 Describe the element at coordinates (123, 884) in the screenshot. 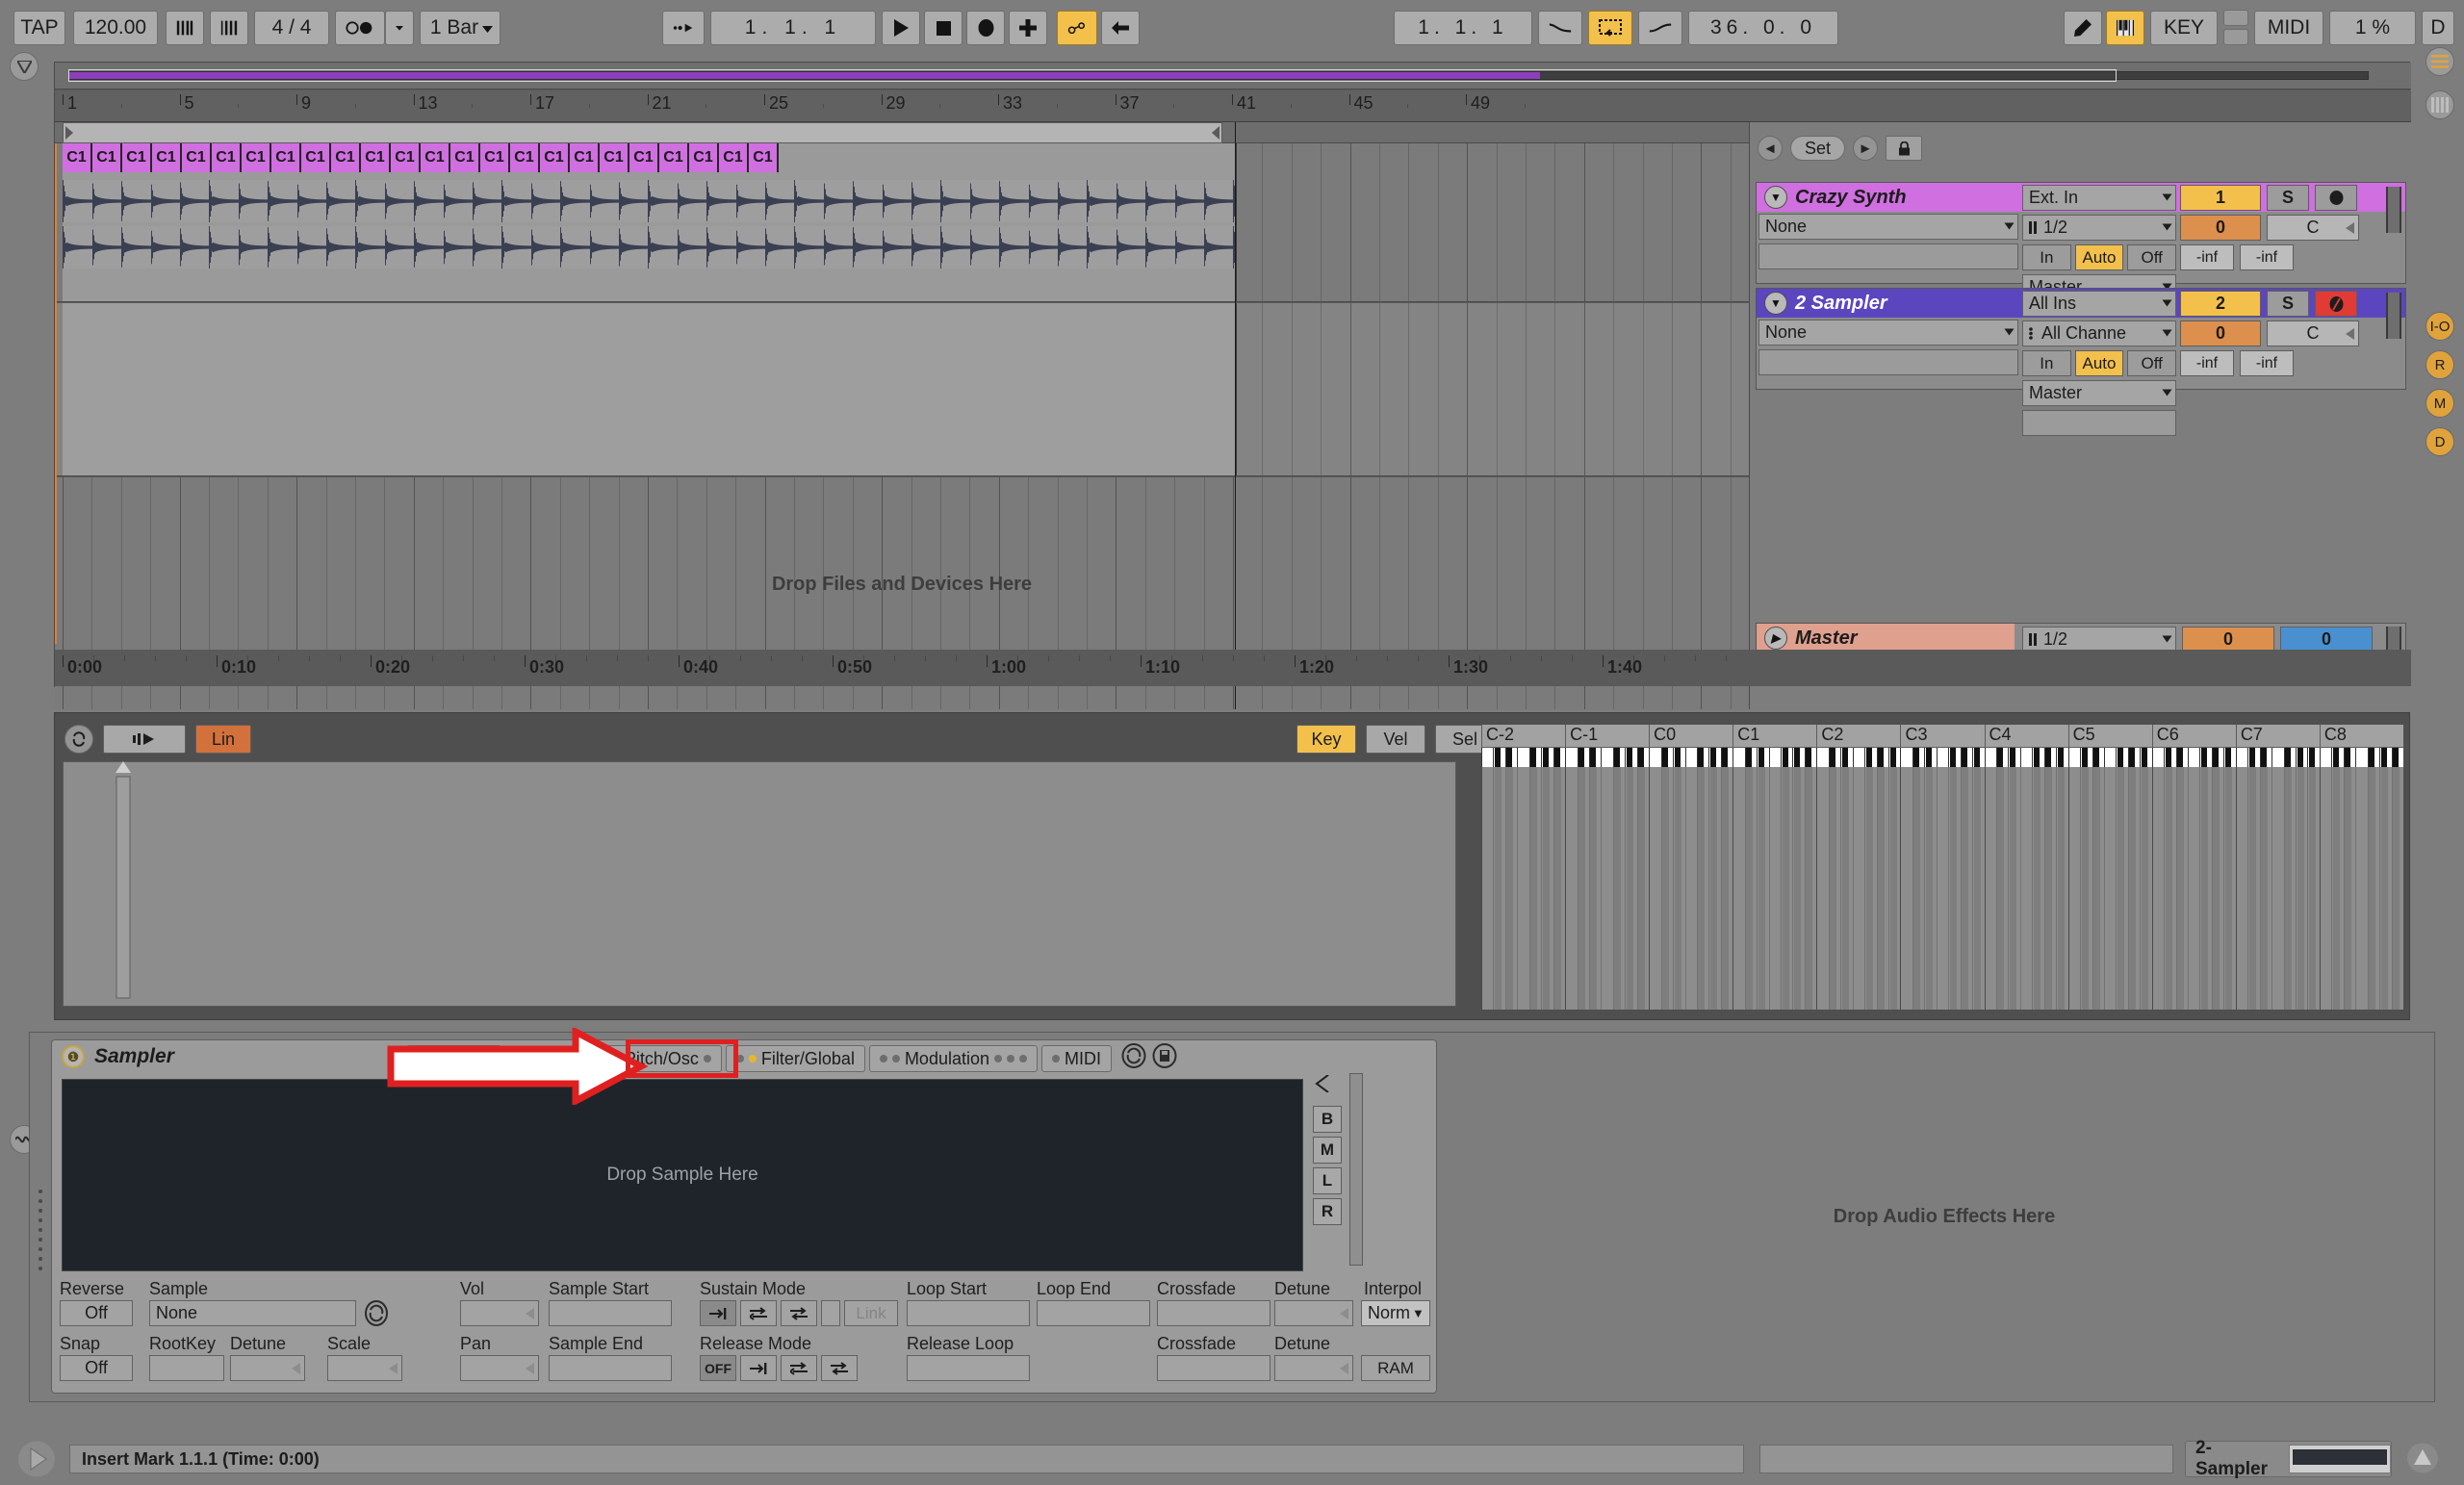

I see `editor-vertical-scrollbar` at that location.